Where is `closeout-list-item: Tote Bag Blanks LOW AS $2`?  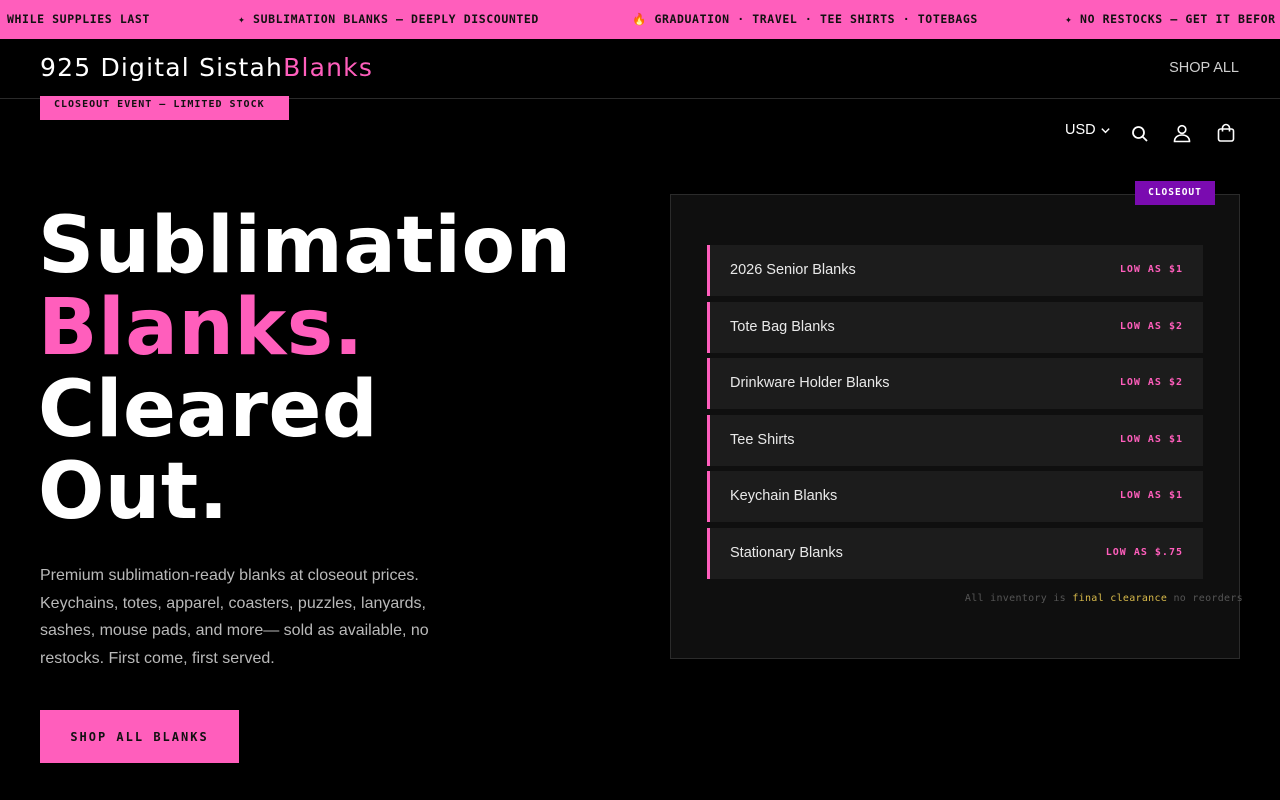 closeout-list-item: Tote Bag Blanks LOW AS $2 is located at coordinates (955, 327).